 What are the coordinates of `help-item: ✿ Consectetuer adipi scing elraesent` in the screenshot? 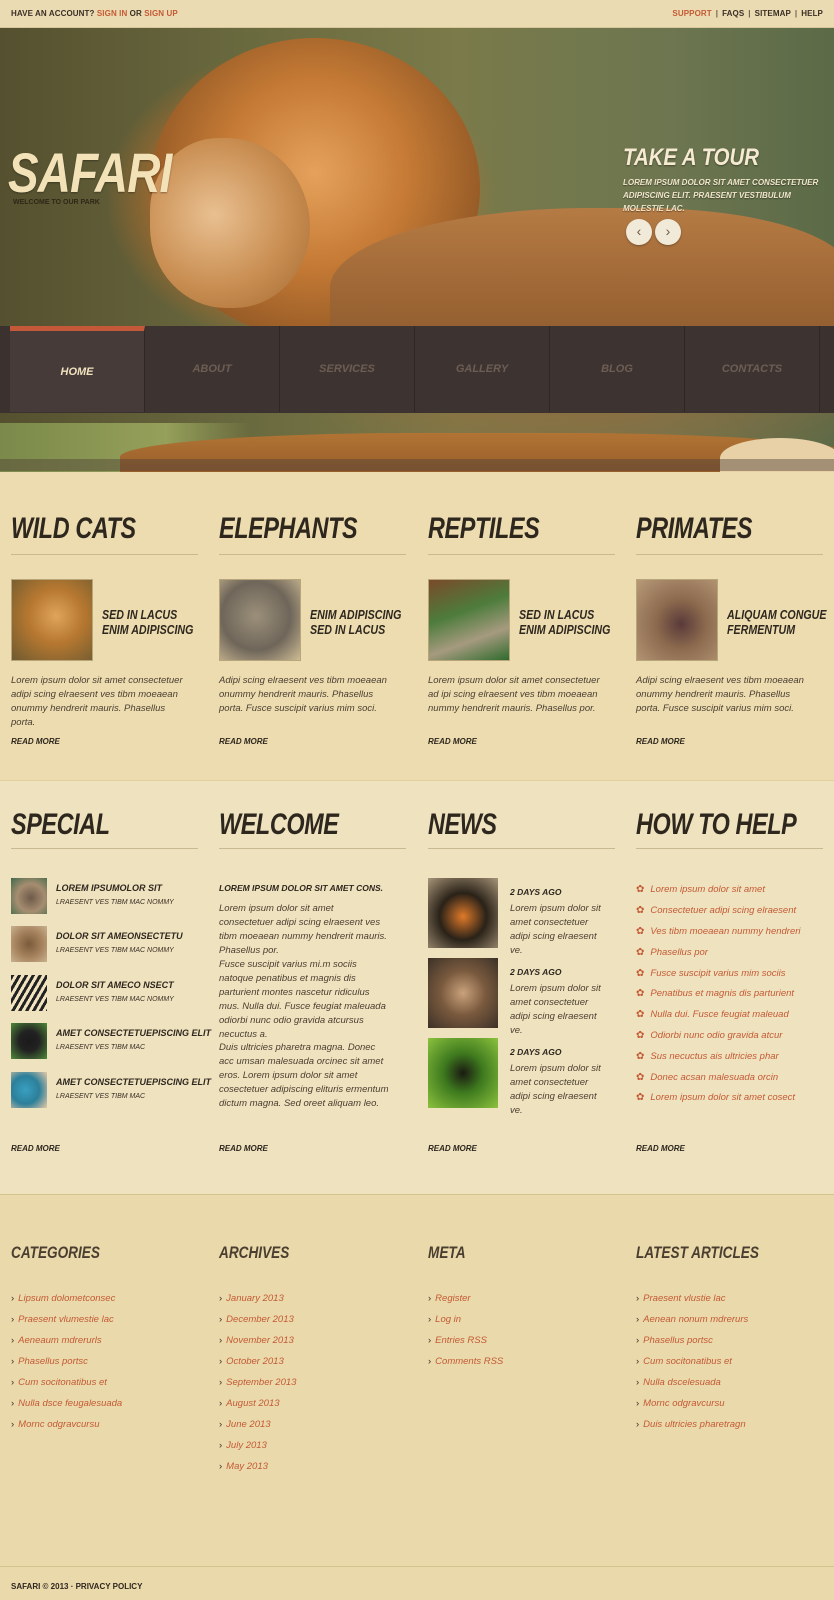 It's located at (716, 910).